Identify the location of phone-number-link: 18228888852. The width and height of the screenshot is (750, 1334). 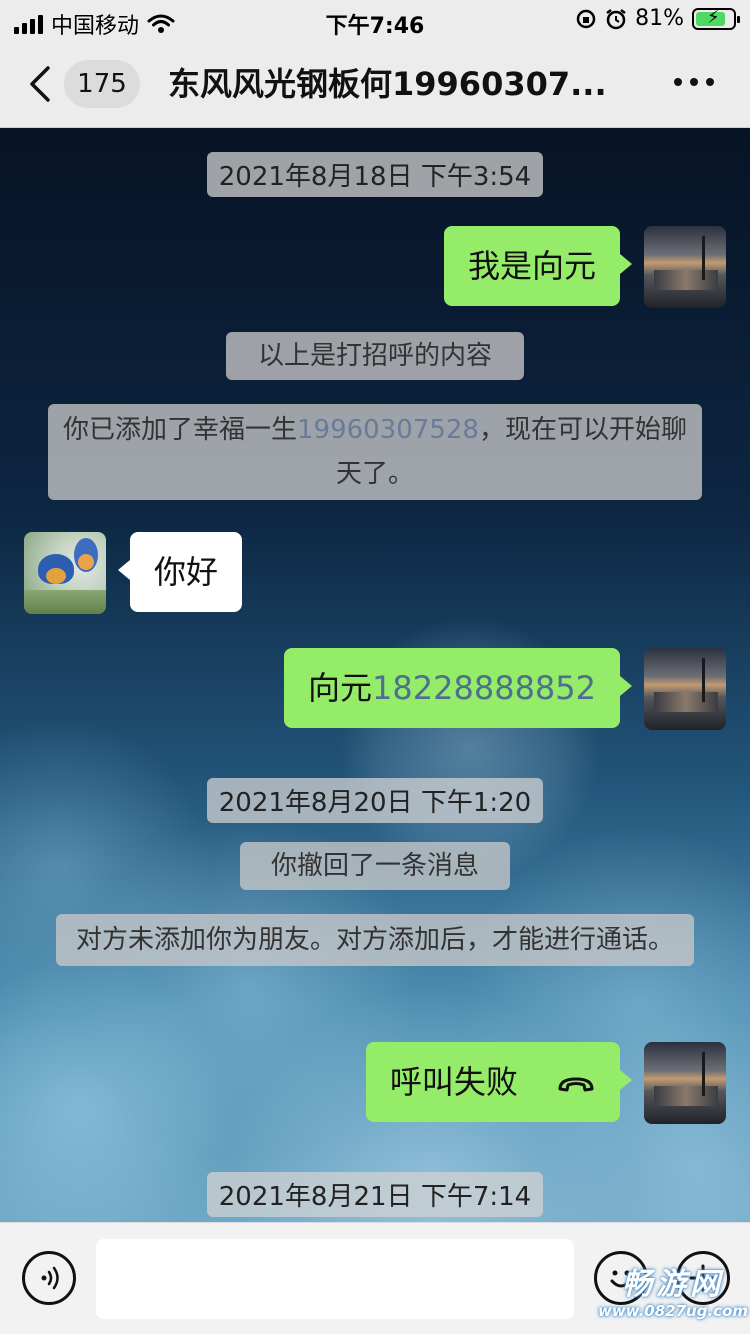
(484, 688).